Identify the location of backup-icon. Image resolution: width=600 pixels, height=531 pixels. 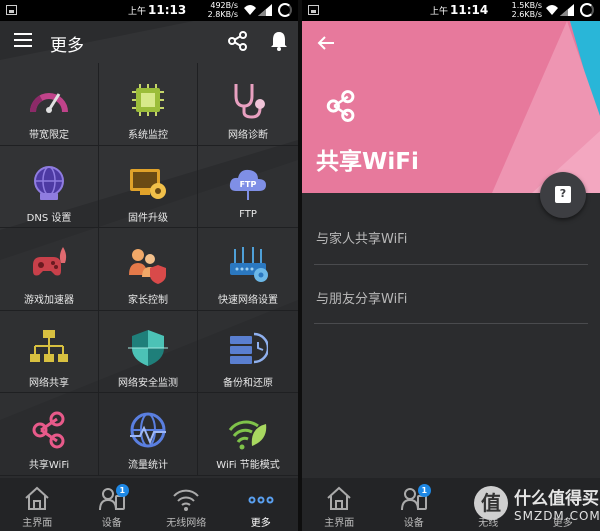
(249, 348).